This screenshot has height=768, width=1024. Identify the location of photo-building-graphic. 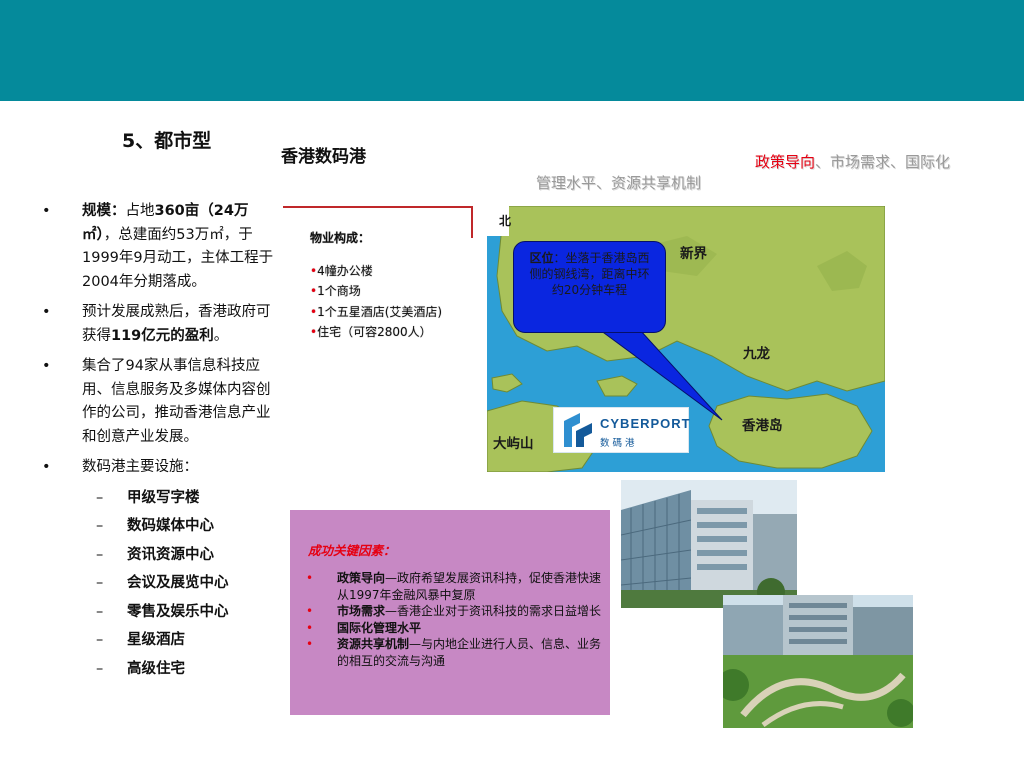
(709, 544).